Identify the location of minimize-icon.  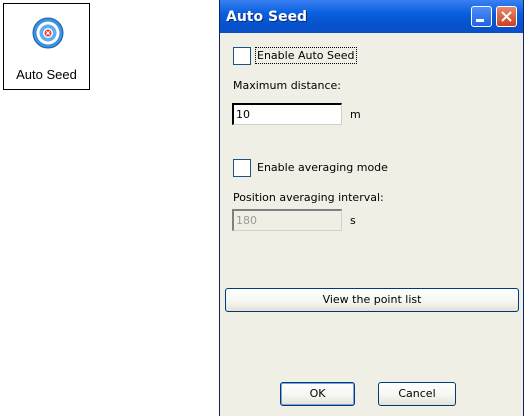
(480, 20).